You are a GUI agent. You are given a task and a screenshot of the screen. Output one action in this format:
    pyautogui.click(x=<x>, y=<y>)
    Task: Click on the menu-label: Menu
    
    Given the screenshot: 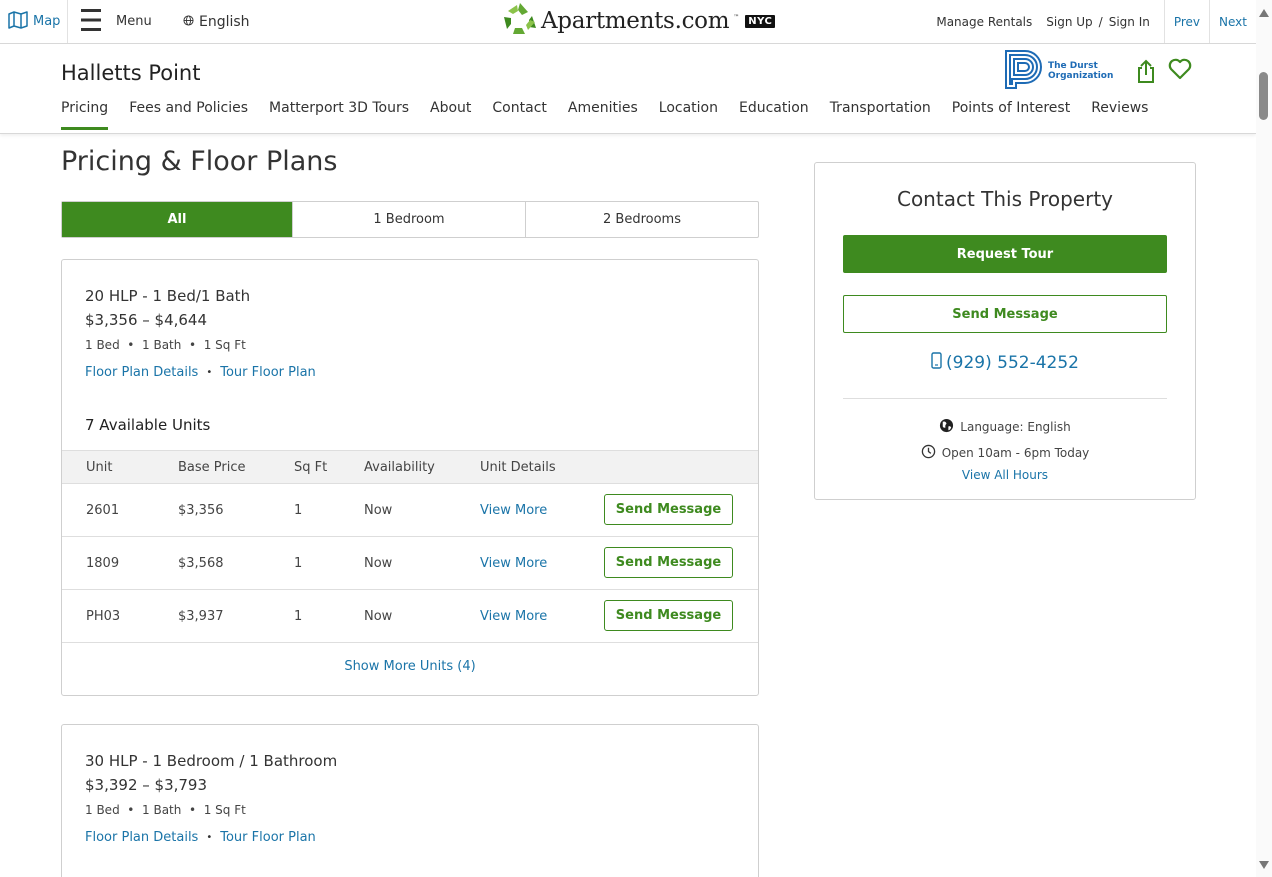 What is the action you would take?
    pyautogui.click(x=134, y=21)
    